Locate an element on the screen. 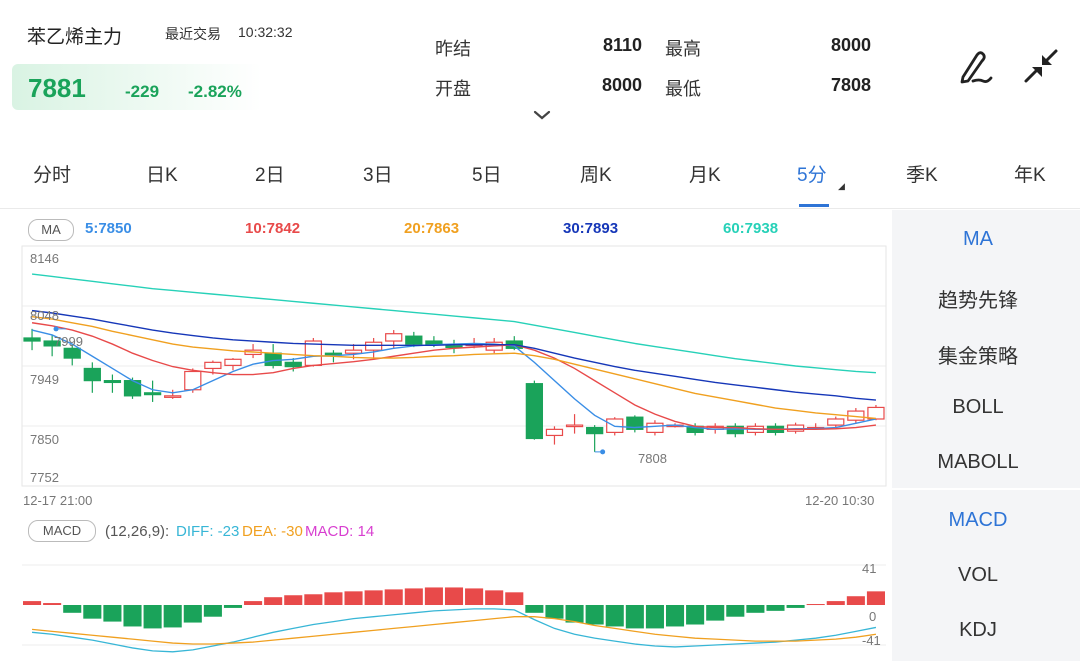 The height and width of the screenshot is (661, 1080). period-tabs: 分时 日K 2日 3日 5日 周K 月K 5分 季K 年K is located at coordinates (540, 173).